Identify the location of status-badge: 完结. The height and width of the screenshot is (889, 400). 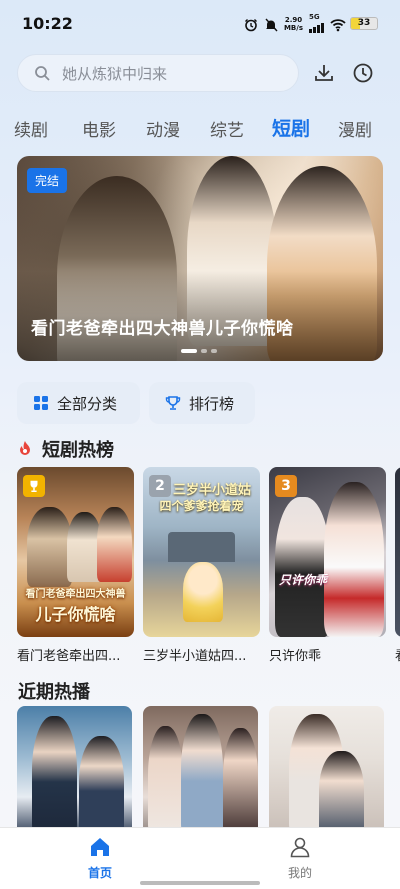
(47, 180).